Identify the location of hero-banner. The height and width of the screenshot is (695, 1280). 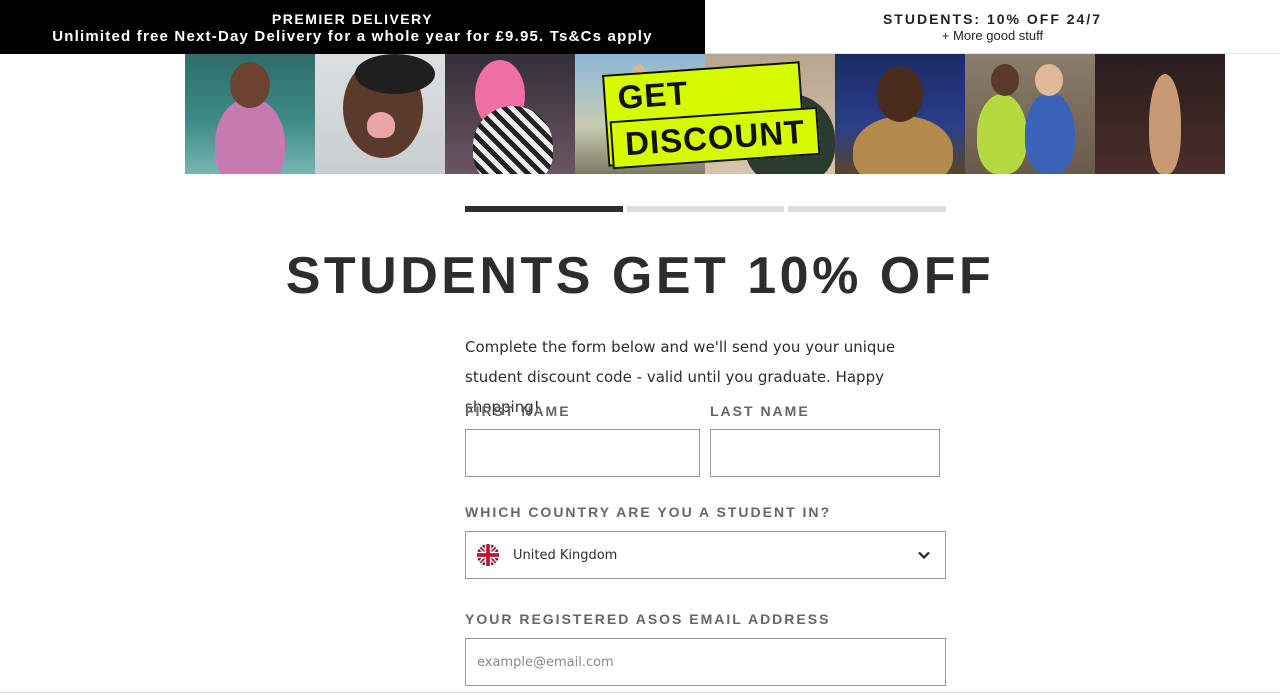
(705, 114).